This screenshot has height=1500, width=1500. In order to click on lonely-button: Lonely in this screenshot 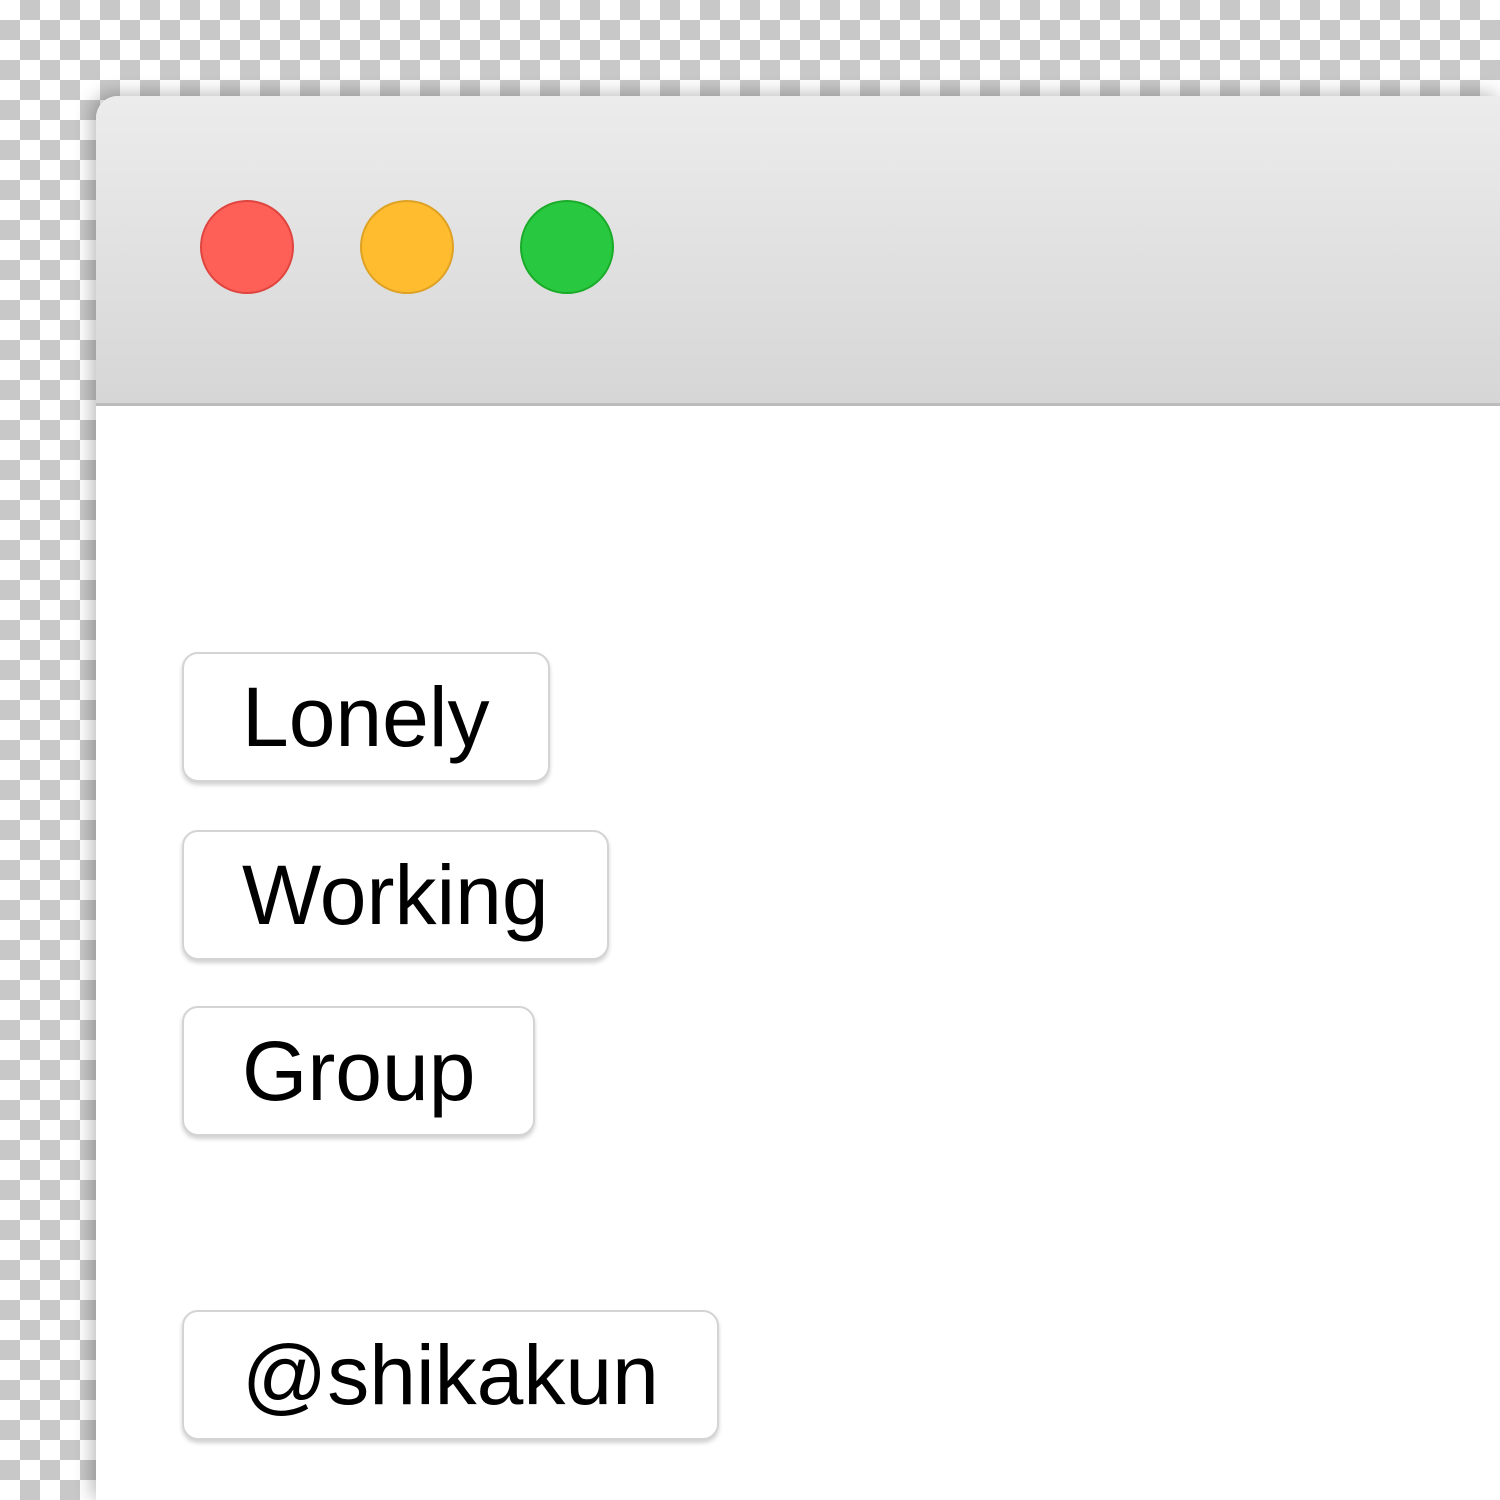, I will do `click(366, 717)`.